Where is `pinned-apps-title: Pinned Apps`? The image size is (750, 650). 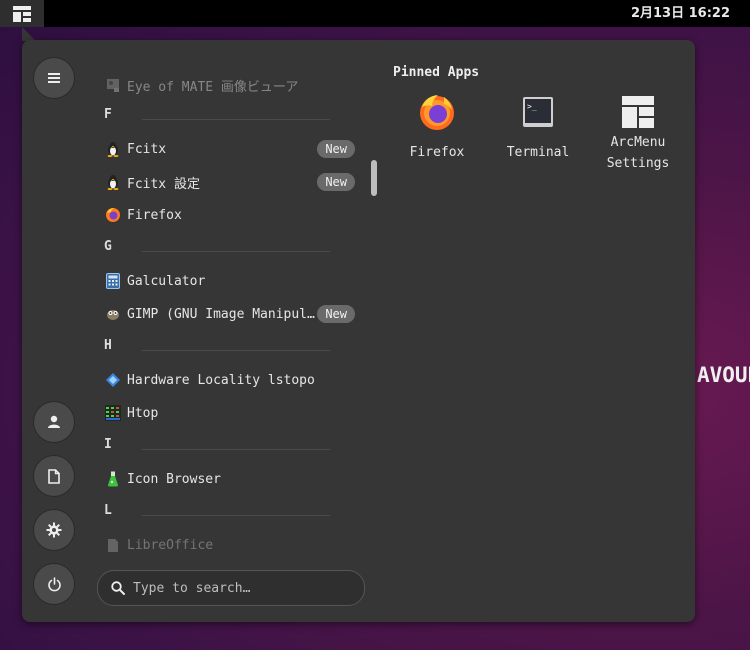
pinned-apps-title: Pinned Apps is located at coordinates (436, 72).